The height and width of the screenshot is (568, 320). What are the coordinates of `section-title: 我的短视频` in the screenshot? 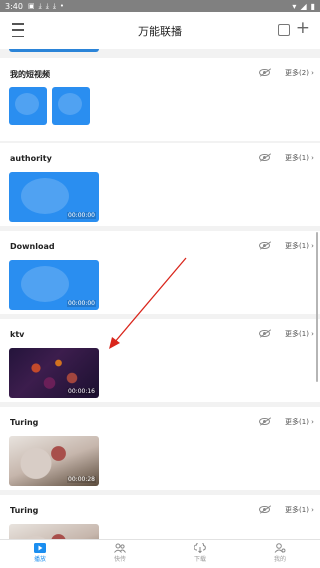 It's located at (30, 74).